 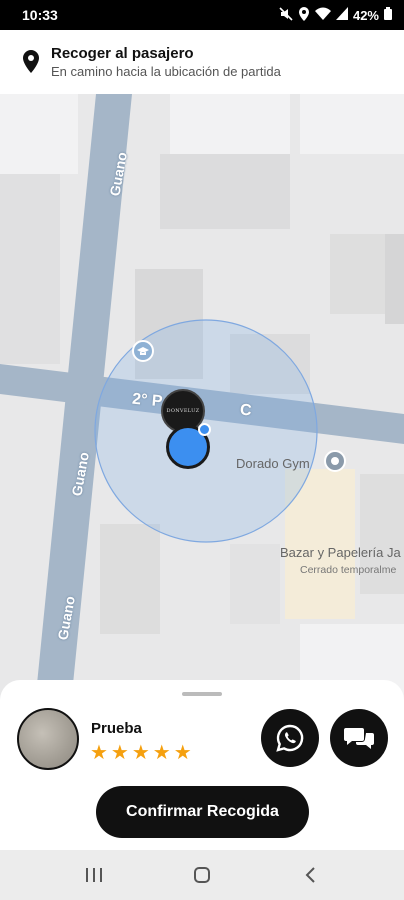 I want to click on sheet-drag-handle, so click(x=202, y=694).